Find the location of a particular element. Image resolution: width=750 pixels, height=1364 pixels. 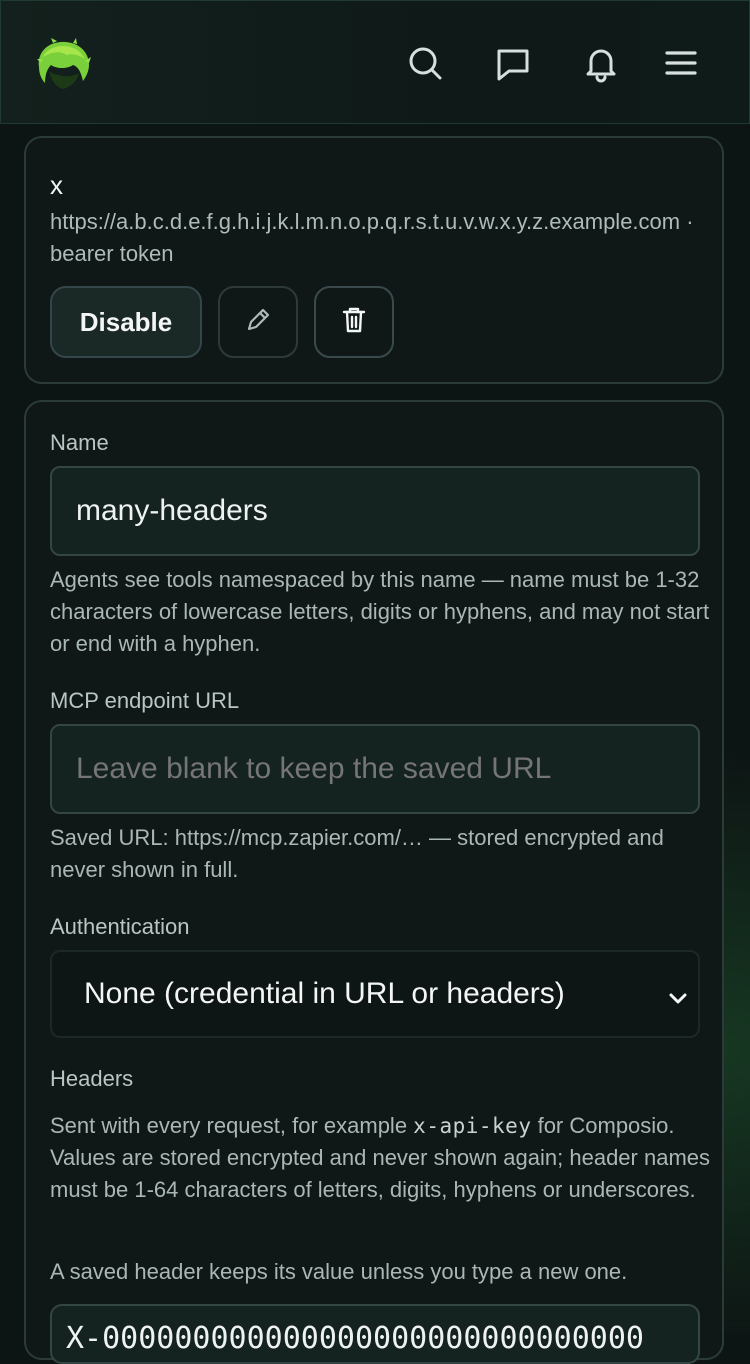

headers-help-code: x-api-key is located at coordinates (472, 1126).